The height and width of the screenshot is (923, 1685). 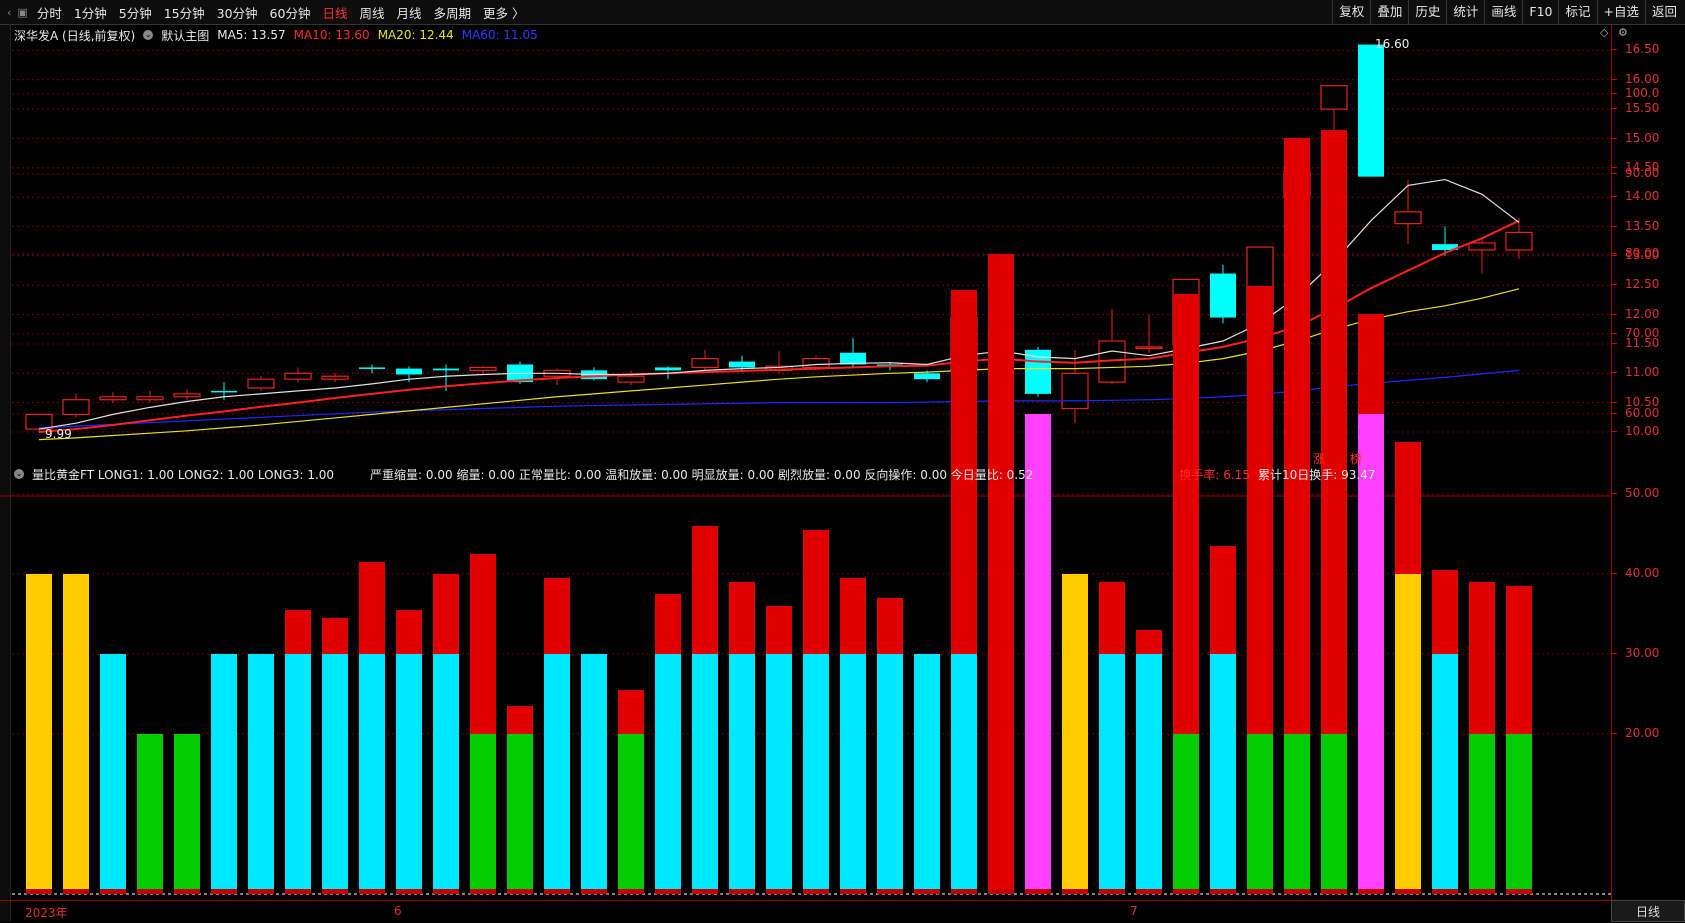 What do you see at coordinates (1540, 12) in the screenshot?
I see `f10-button: F10` at bounding box center [1540, 12].